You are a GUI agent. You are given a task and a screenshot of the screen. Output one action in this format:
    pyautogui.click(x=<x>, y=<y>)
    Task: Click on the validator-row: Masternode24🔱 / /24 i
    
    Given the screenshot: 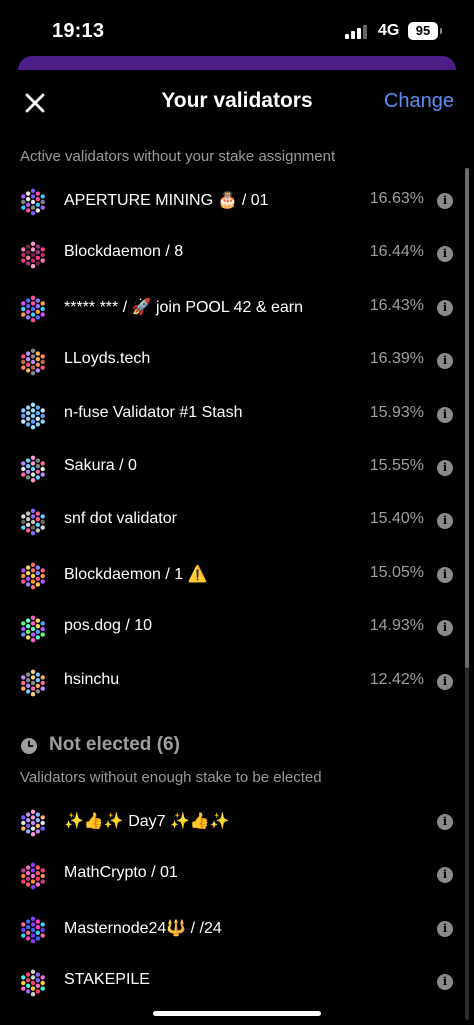 What is the action you would take?
    pyautogui.click(x=237, y=929)
    